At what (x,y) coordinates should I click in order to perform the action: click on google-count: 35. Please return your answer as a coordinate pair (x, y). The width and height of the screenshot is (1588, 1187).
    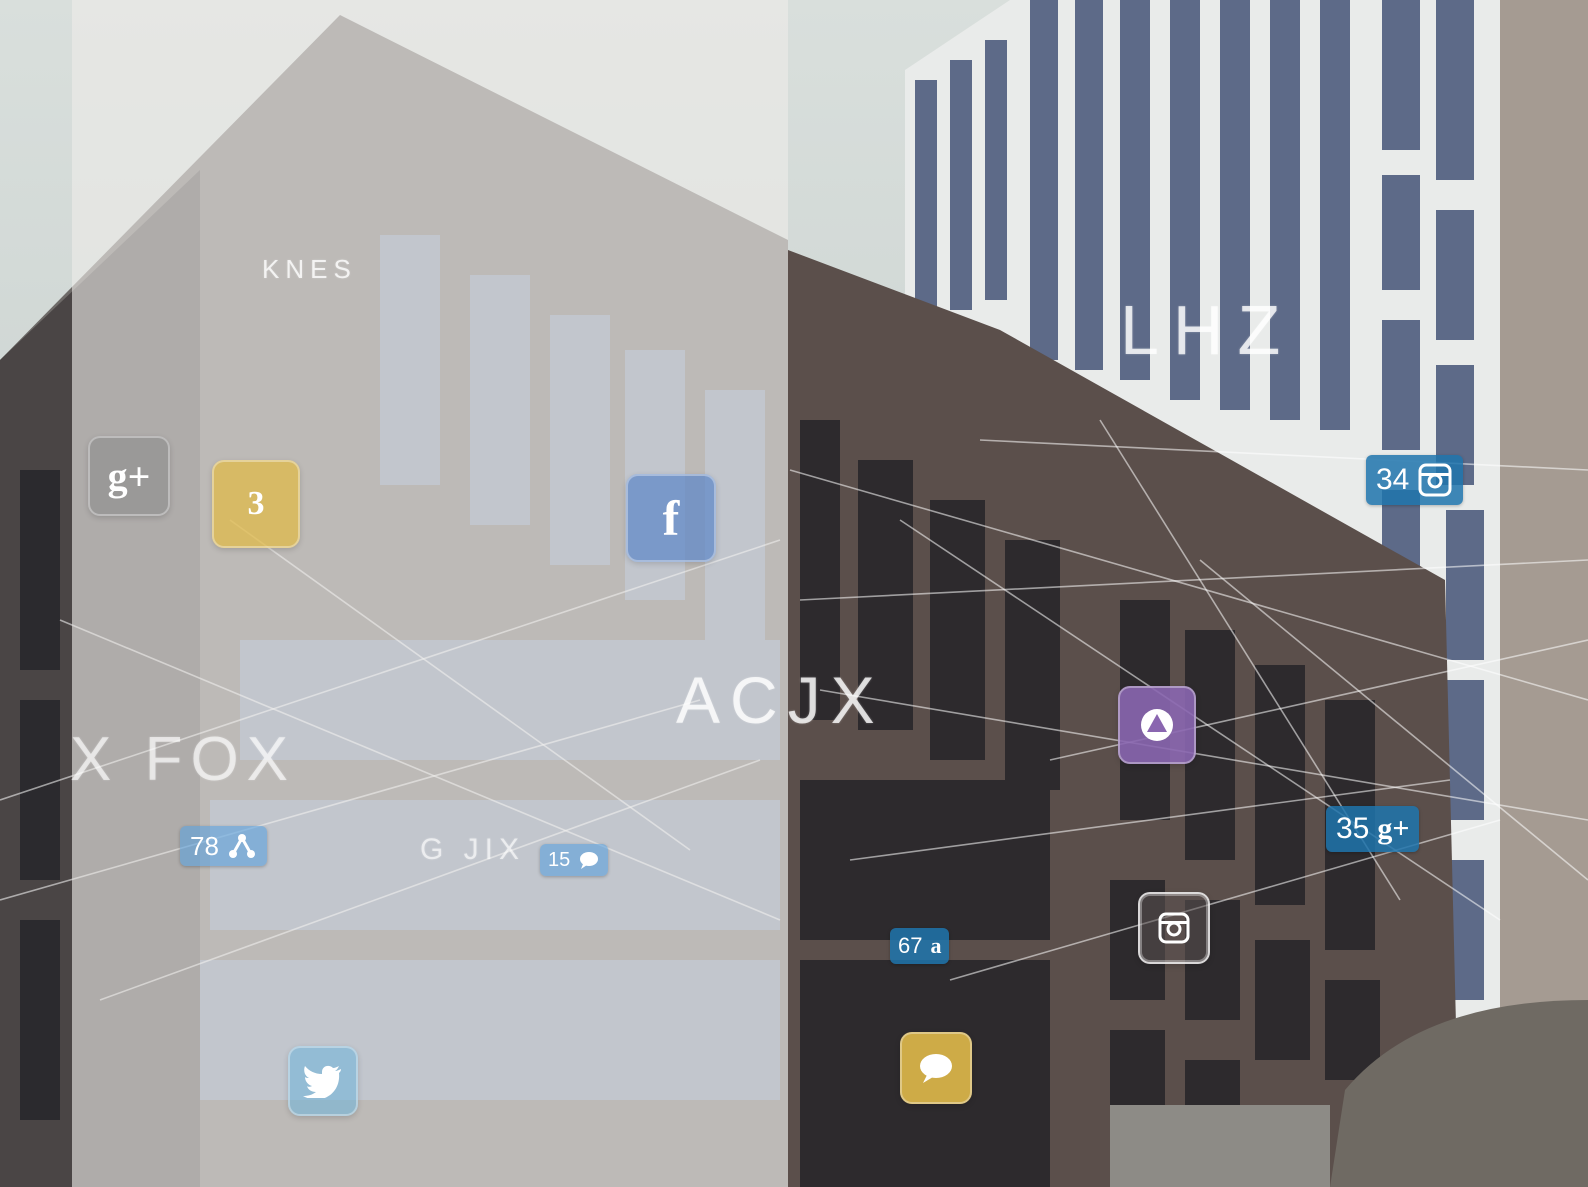
    Looking at the image, I should click on (1353, 828).